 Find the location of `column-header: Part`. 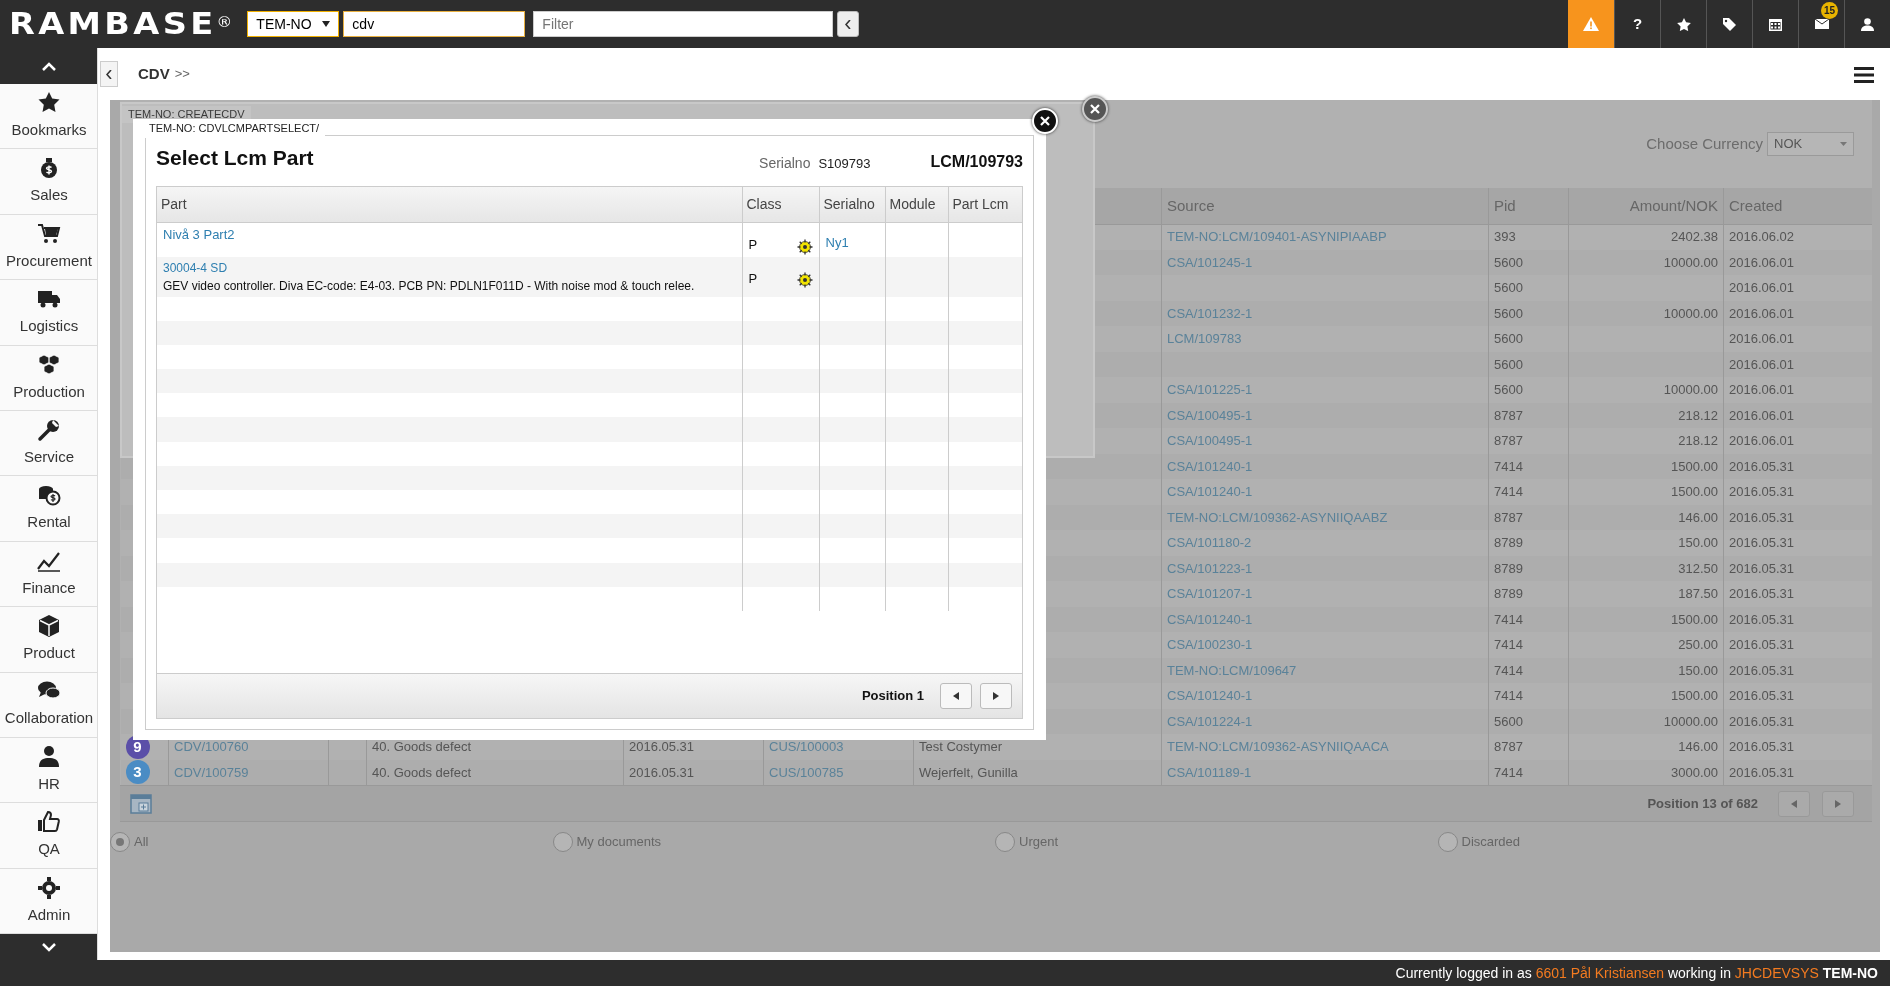

column-header: Part is located at coordinates (449, 204).